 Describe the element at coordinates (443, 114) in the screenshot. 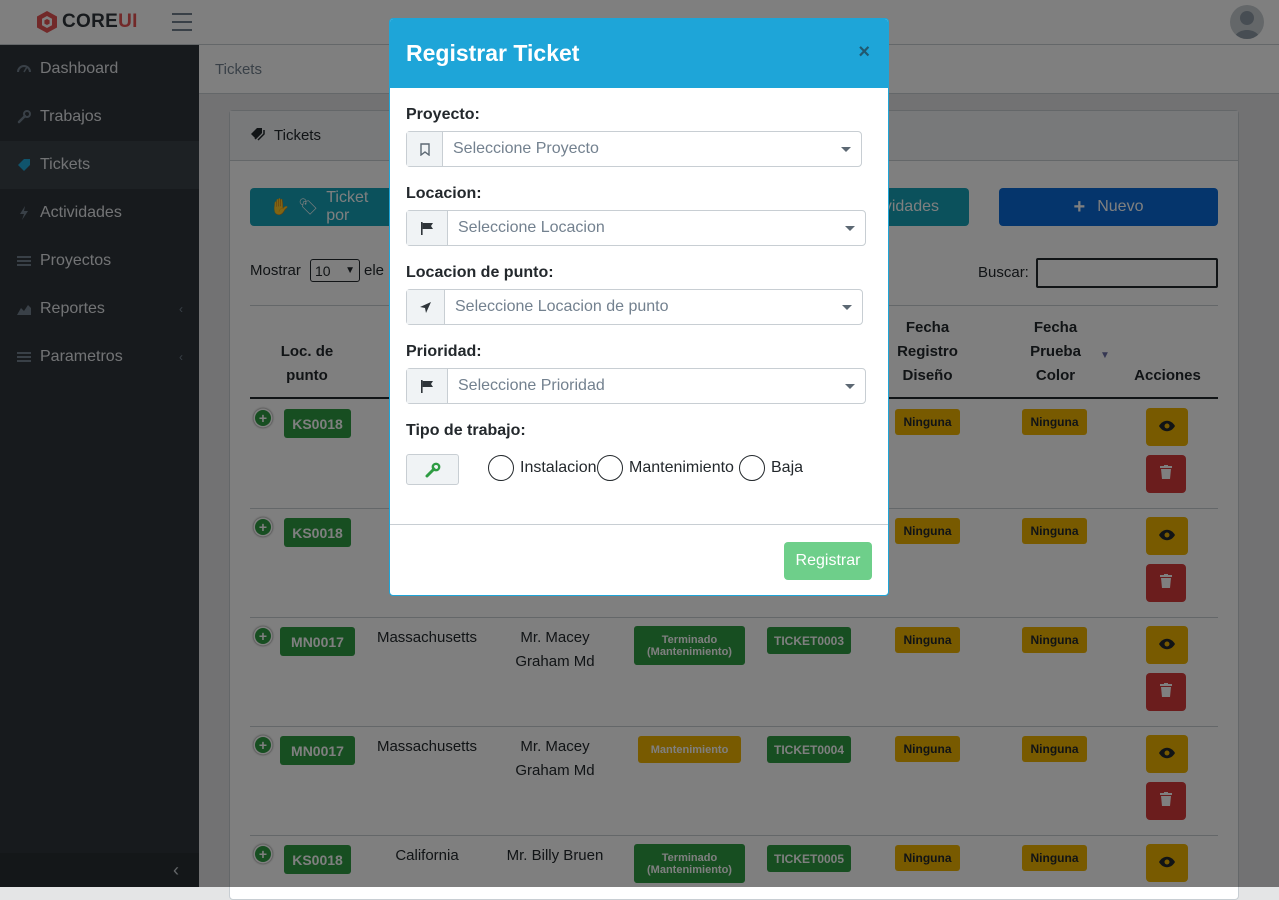

I see `proyecto-label: Proyecto:` at that location.